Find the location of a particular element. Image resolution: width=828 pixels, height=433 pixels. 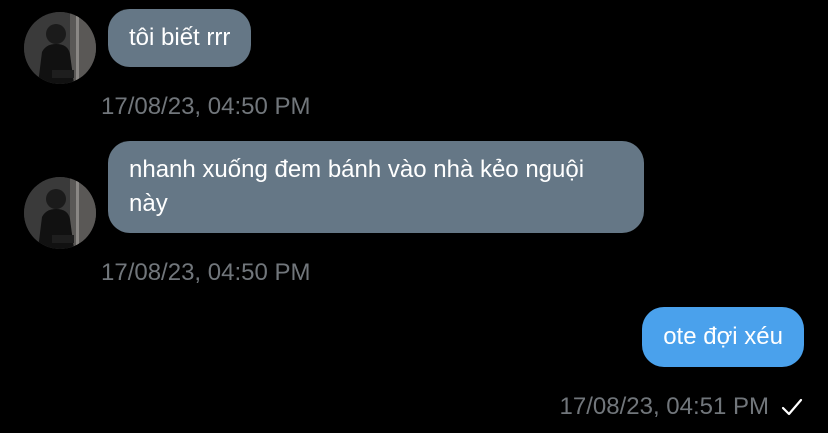

message-bubble-sent: ote đợi xéu is located at coordinates (723, 337).